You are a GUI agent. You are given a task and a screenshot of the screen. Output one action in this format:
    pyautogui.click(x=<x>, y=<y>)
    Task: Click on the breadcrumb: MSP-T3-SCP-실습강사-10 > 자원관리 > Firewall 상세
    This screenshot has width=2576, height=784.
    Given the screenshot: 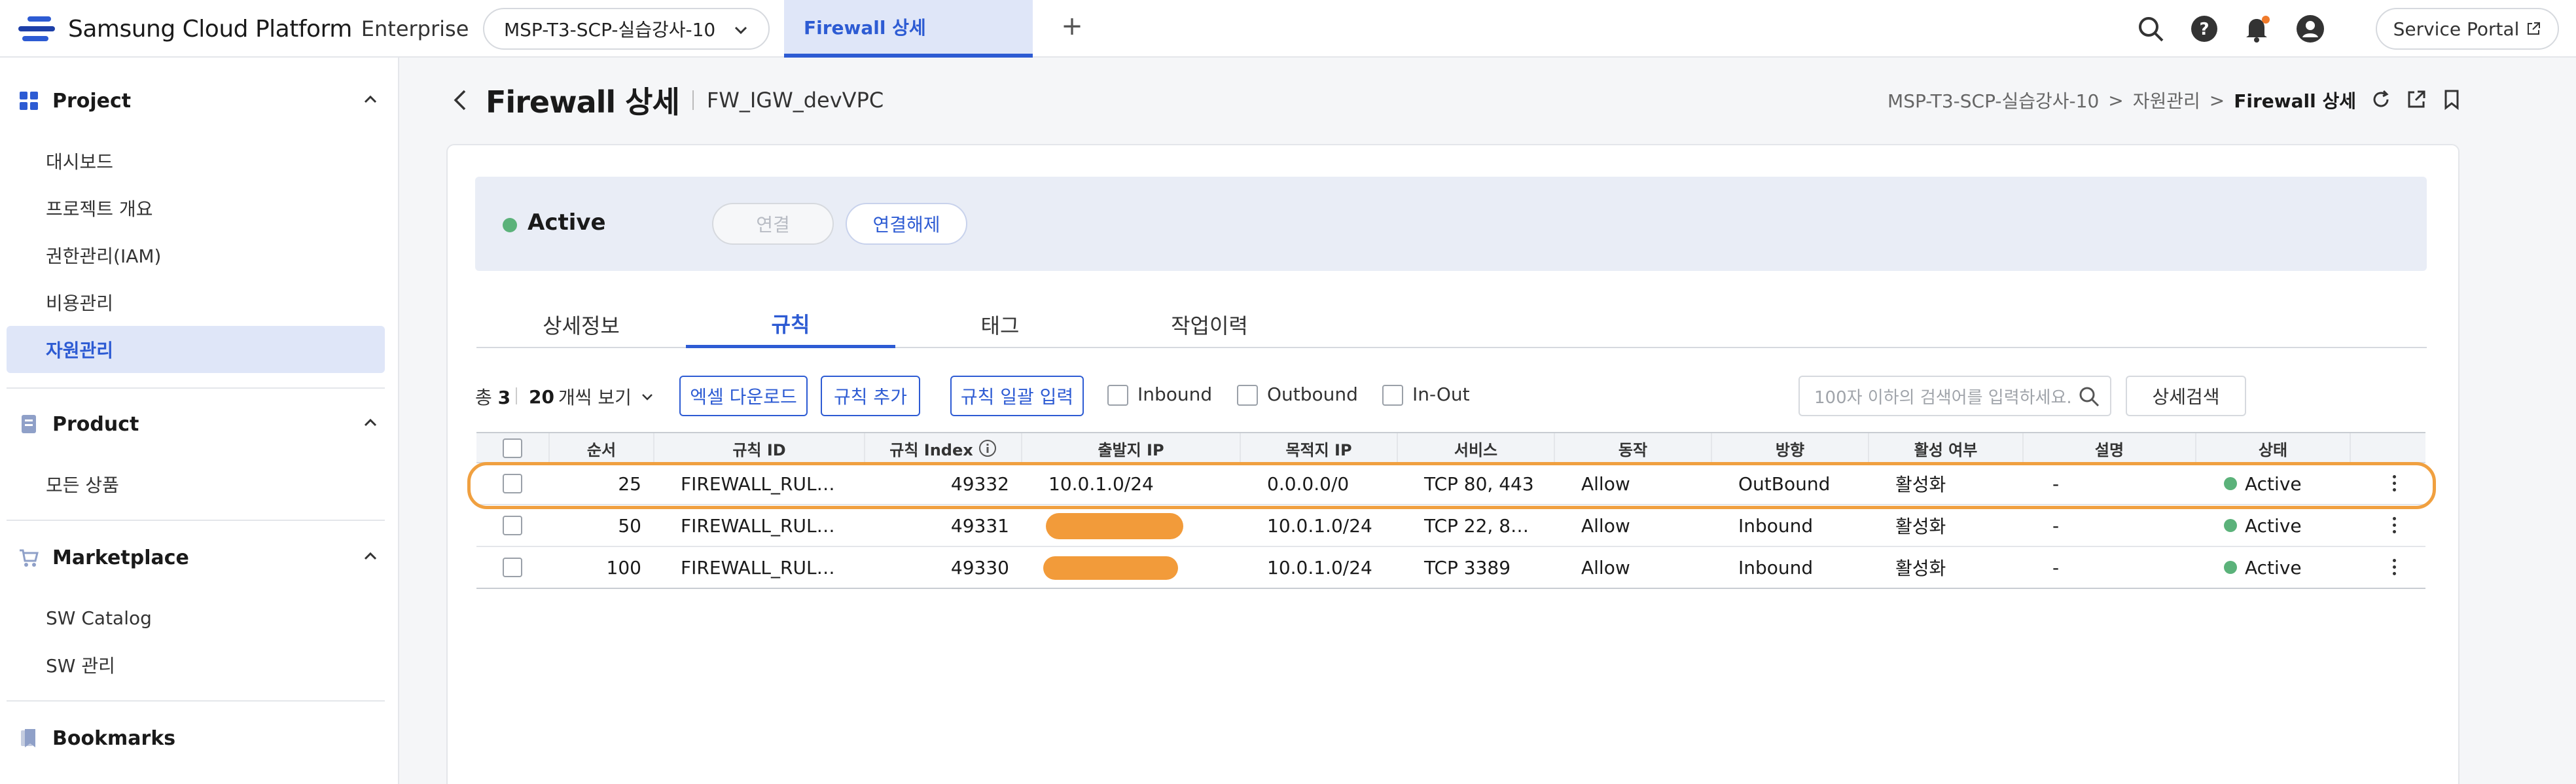 What is the action you would take?
    pyautogui.click(x=2121, y=100)
    